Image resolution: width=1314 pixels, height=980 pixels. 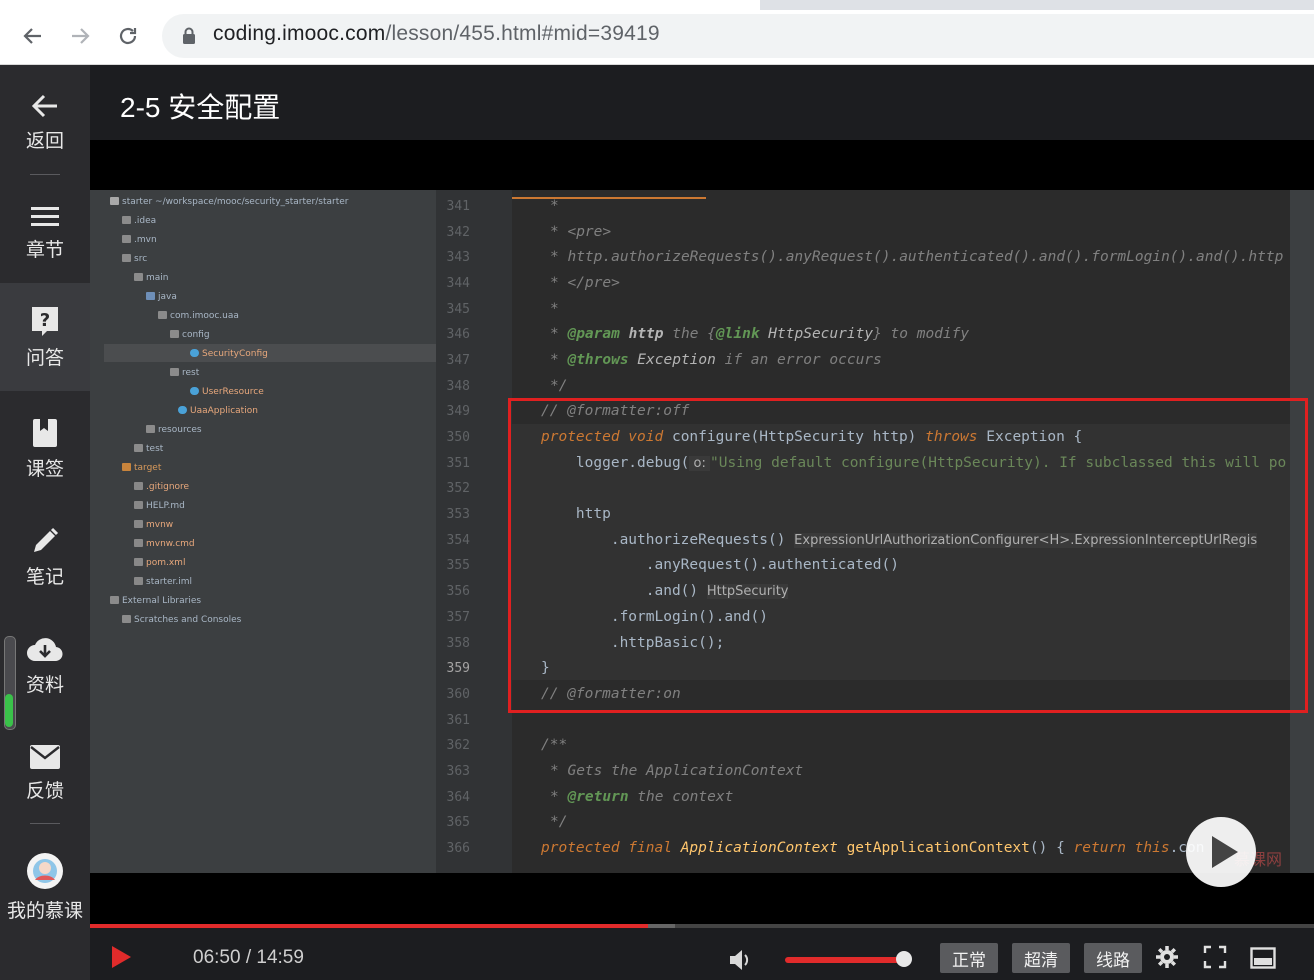 I want to click on forward-icon, so click(x=80, y=36).